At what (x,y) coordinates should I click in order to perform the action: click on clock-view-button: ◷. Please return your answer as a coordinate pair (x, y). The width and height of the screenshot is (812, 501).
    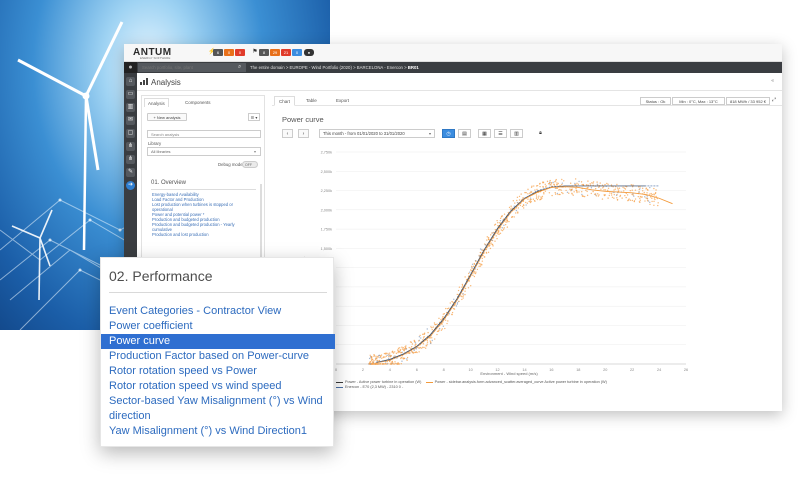
    Looking at the image, I should click on (448, 133).